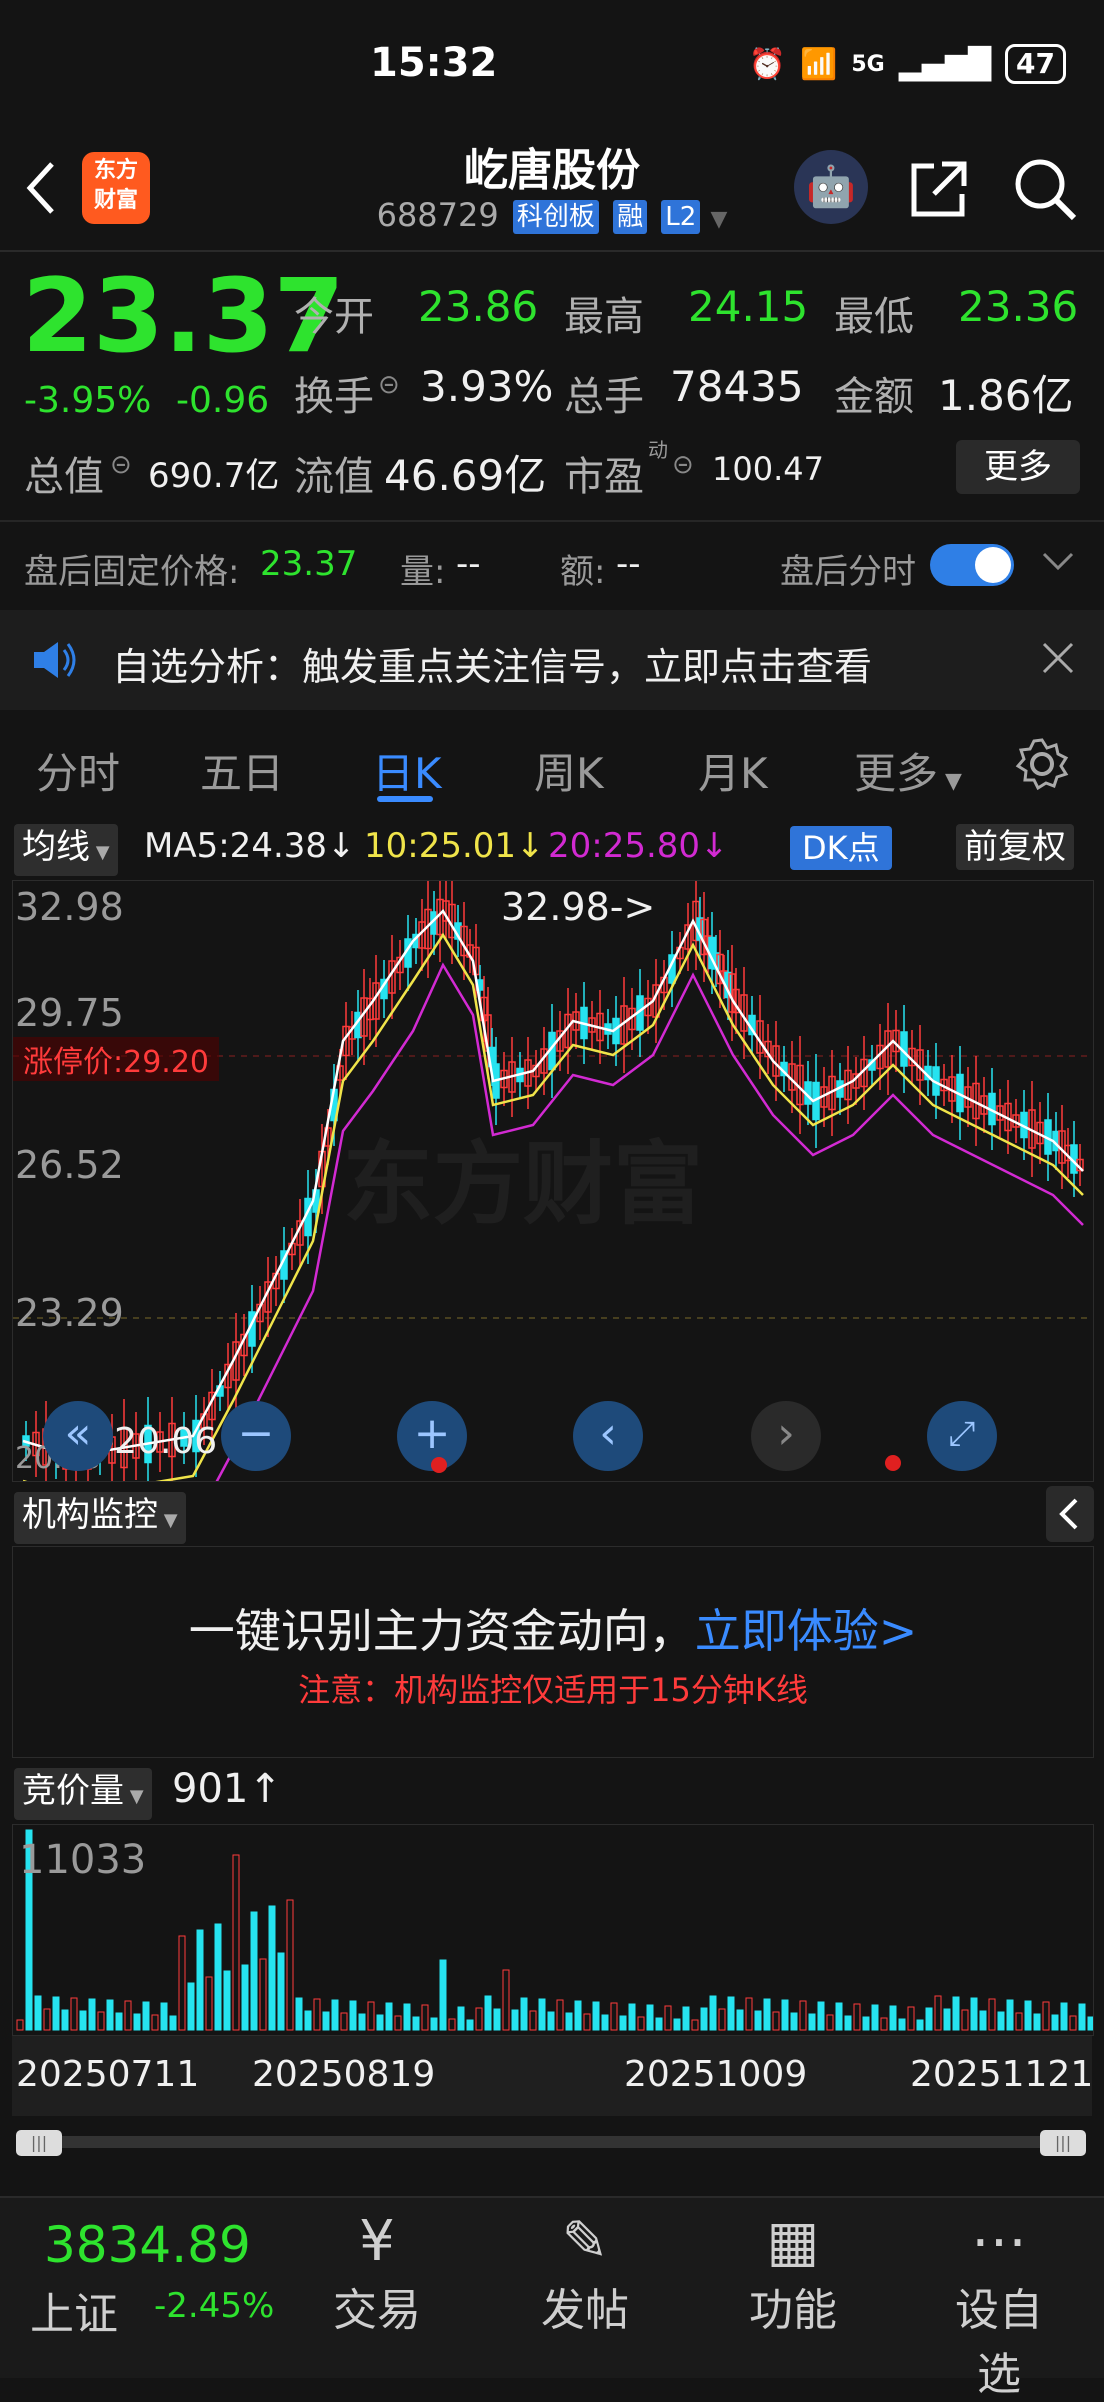 This screenshot has height=2402, width=1104. I want to click on volume-chart: 11033, so click(553, 1930).